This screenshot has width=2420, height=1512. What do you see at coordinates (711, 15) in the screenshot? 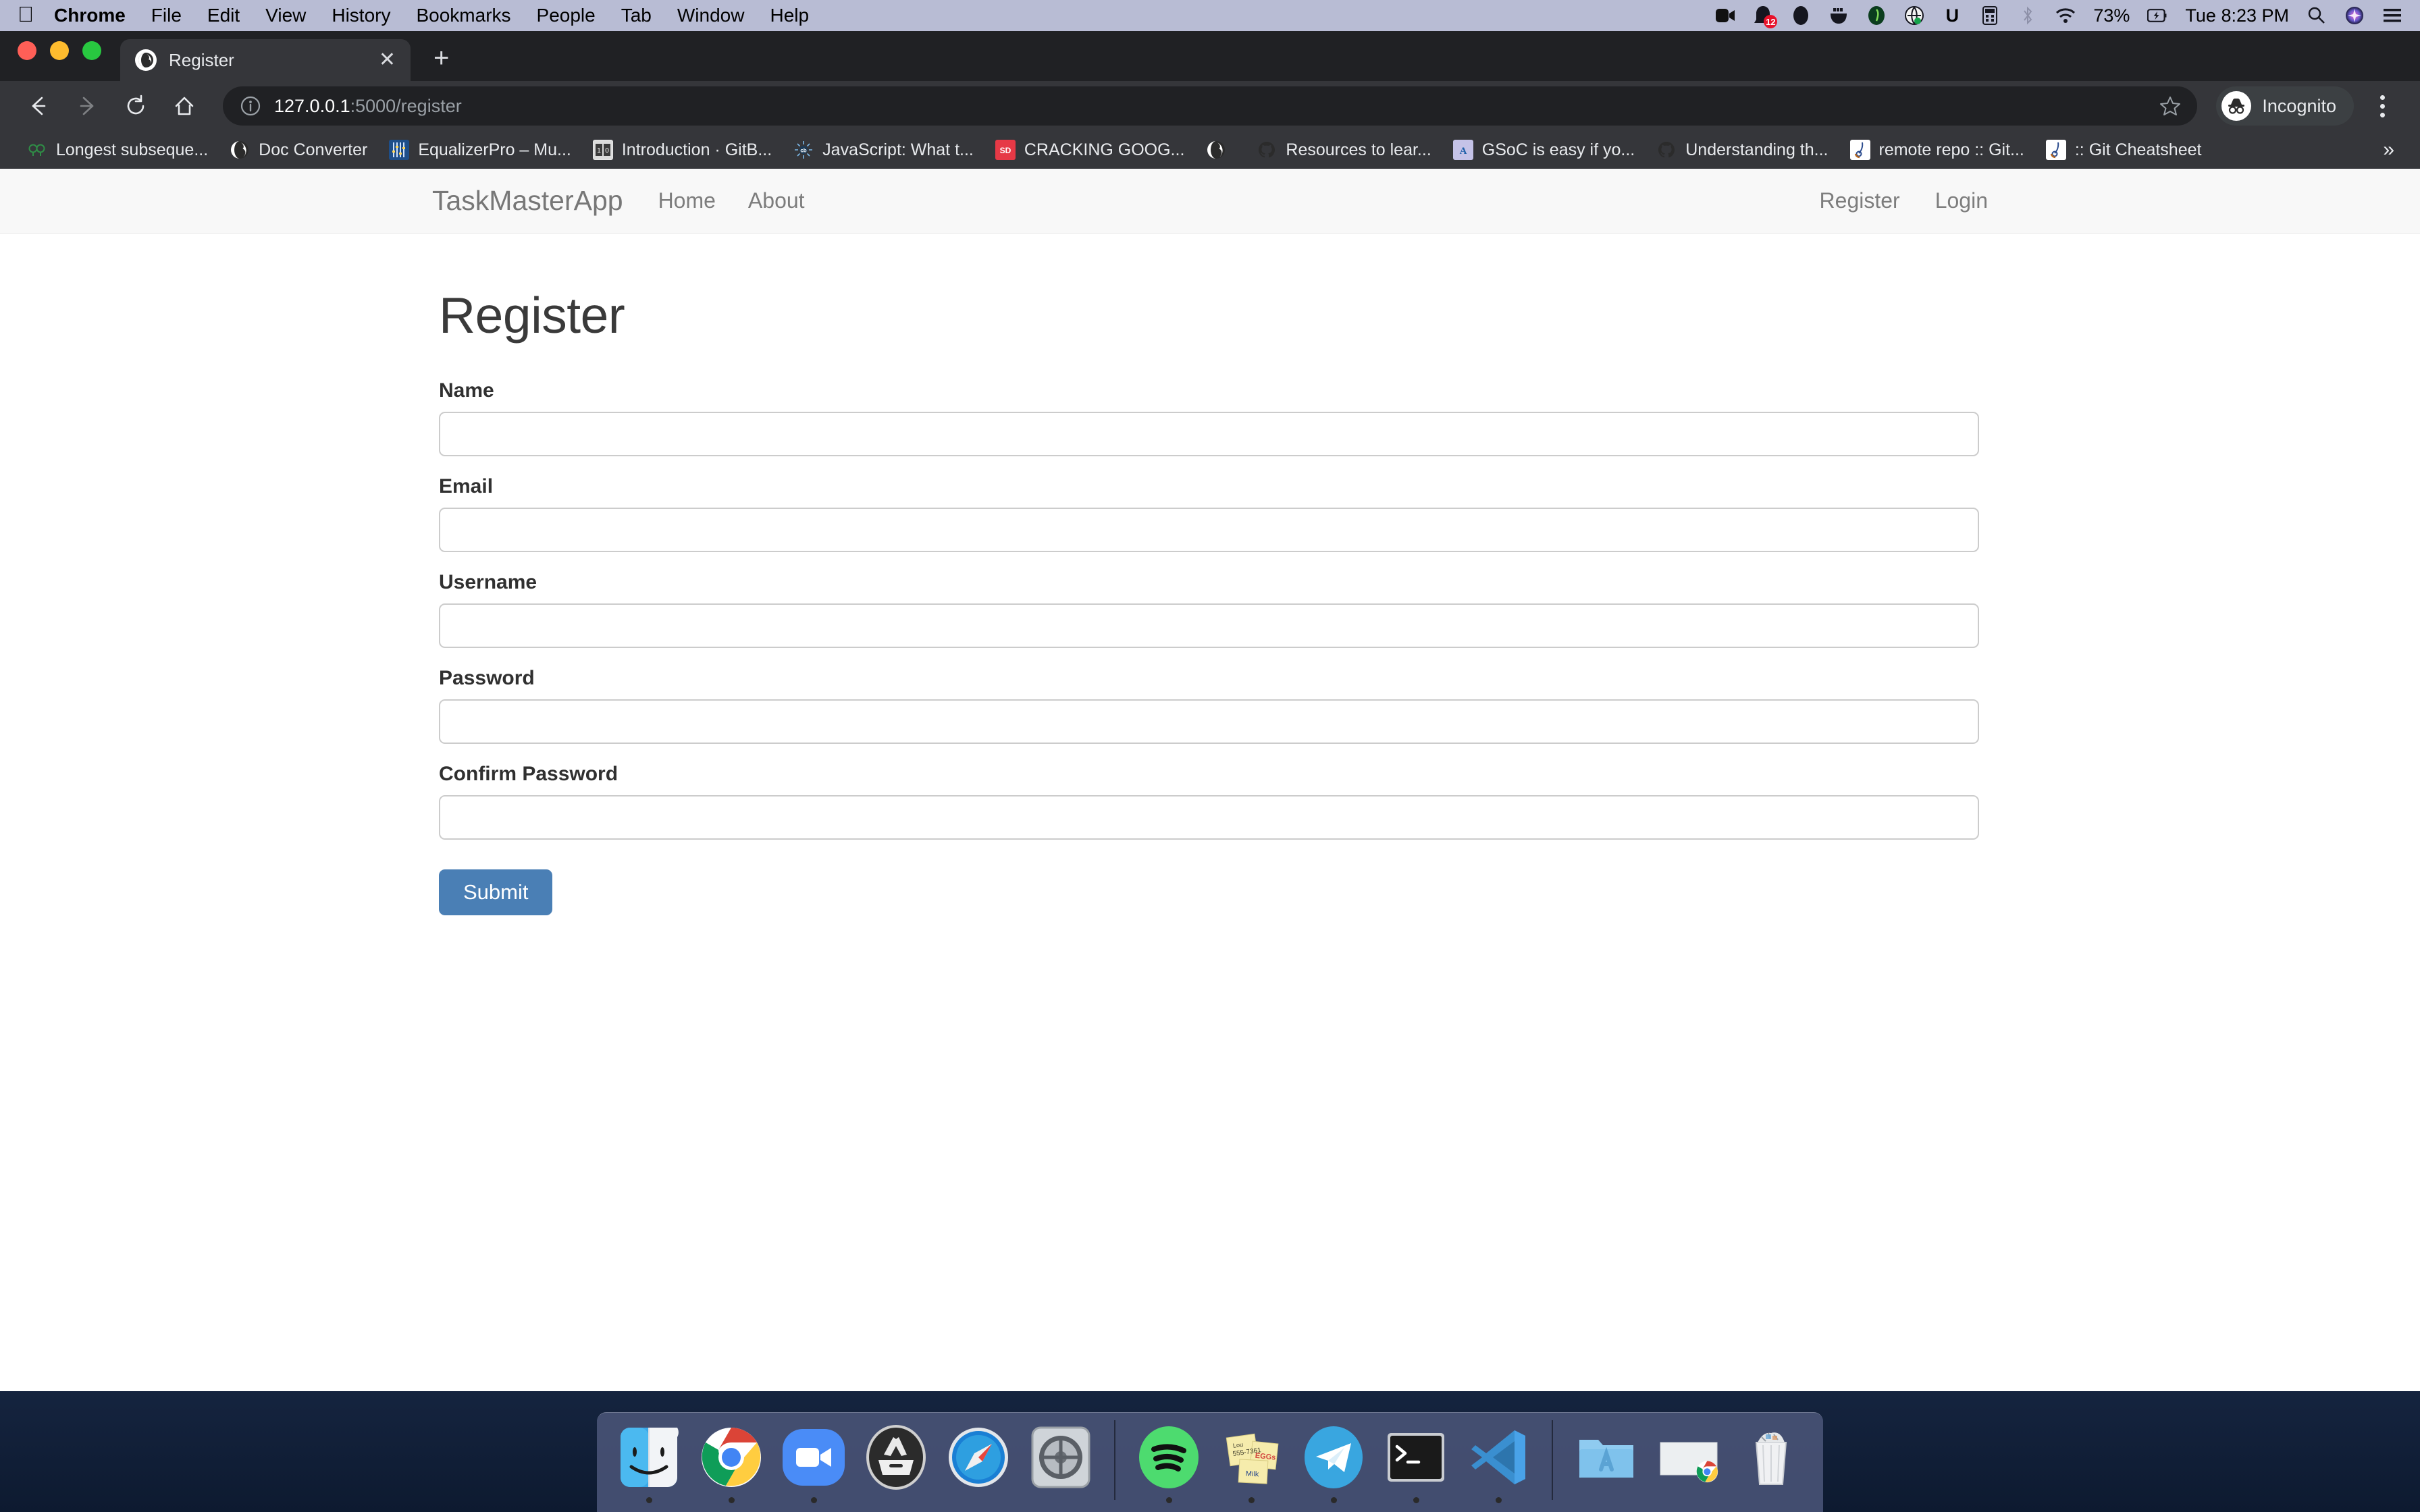
I see `menu-item-window: Window` at bounding box center [711, 15].